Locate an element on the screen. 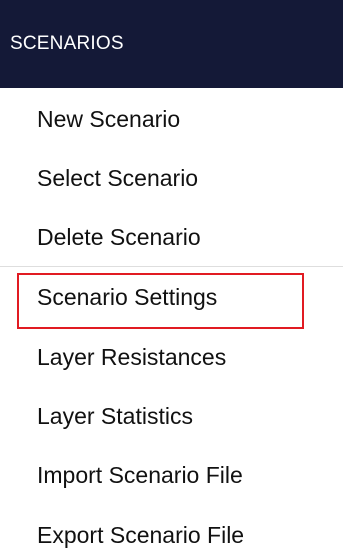 The width and height of the screenshot is (343, 550). menu-item-import-scenario-file: Import Scenario File is located at coordinates (171, 475).